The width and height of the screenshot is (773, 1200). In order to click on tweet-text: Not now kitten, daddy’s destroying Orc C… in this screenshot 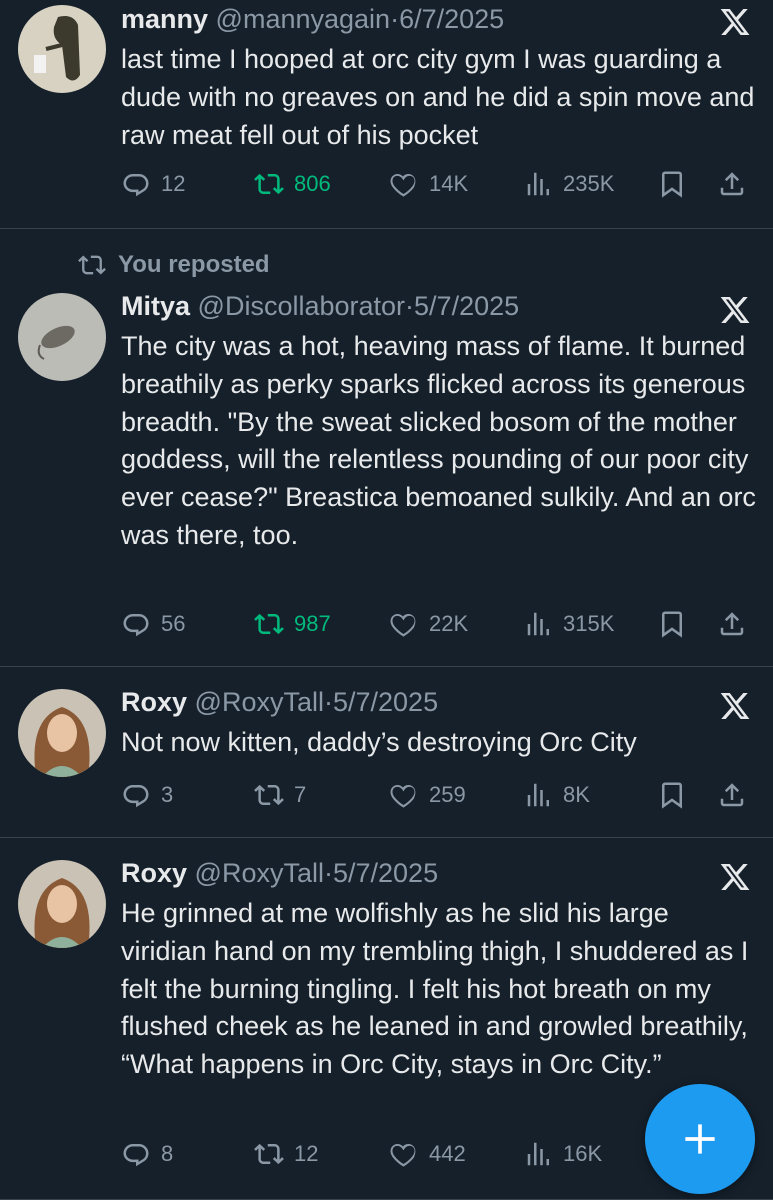, I will do `click(379, 742)`.